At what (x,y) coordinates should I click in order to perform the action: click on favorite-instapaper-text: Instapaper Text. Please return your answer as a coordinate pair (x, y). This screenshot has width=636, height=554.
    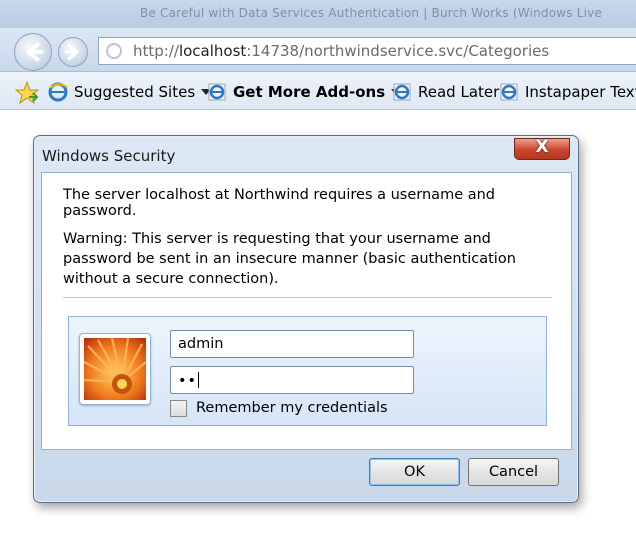
    Looking at the image, I should click on (567, 92).